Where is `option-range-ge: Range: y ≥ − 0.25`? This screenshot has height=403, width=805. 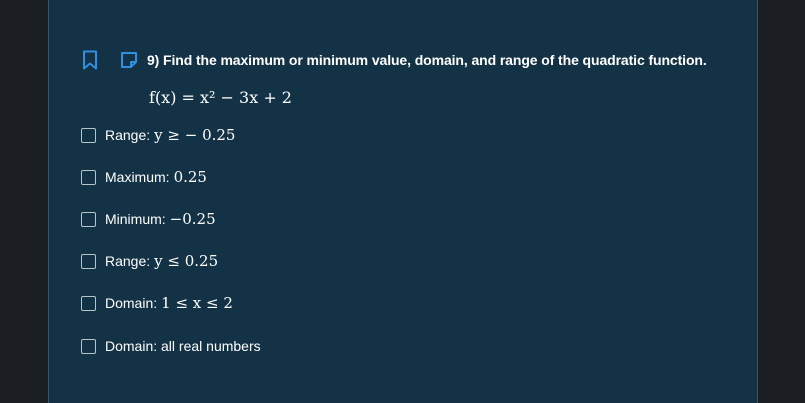 option-range-ge: Range: y ≥ − 0.25 is located at coordinates (157, 135).